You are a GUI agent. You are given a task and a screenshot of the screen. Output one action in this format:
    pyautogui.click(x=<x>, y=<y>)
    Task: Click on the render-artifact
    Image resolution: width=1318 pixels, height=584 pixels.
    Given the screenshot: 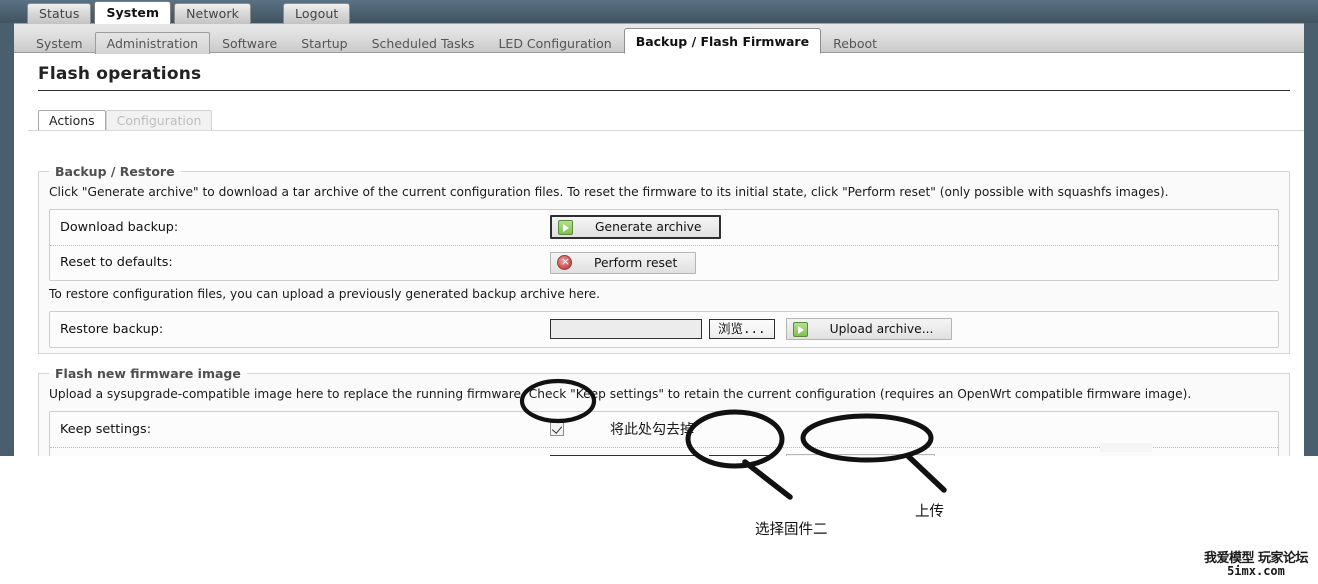 What is the action you would take?
    pyautogui.click(x=1126, y=447)
    